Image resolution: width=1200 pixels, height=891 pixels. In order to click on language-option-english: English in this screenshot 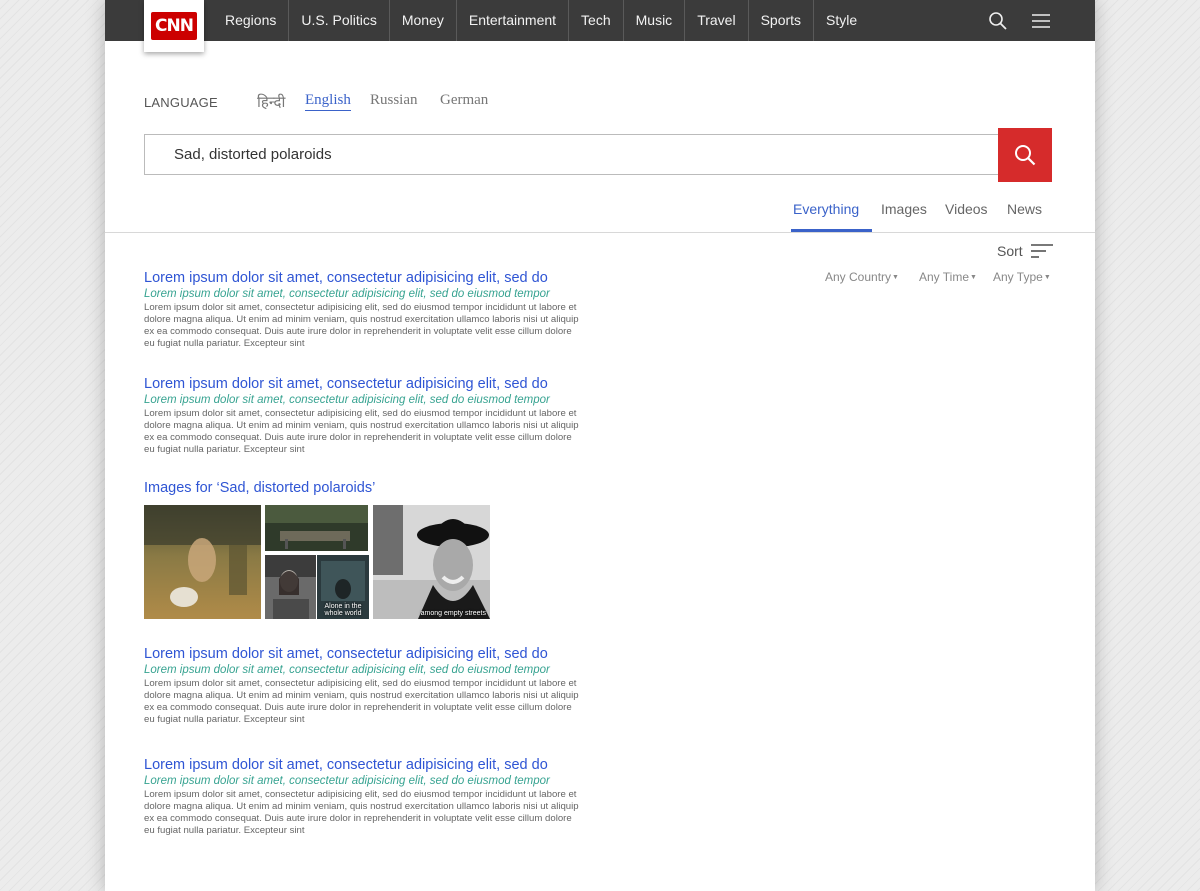, I will do `click(328, 101)`.